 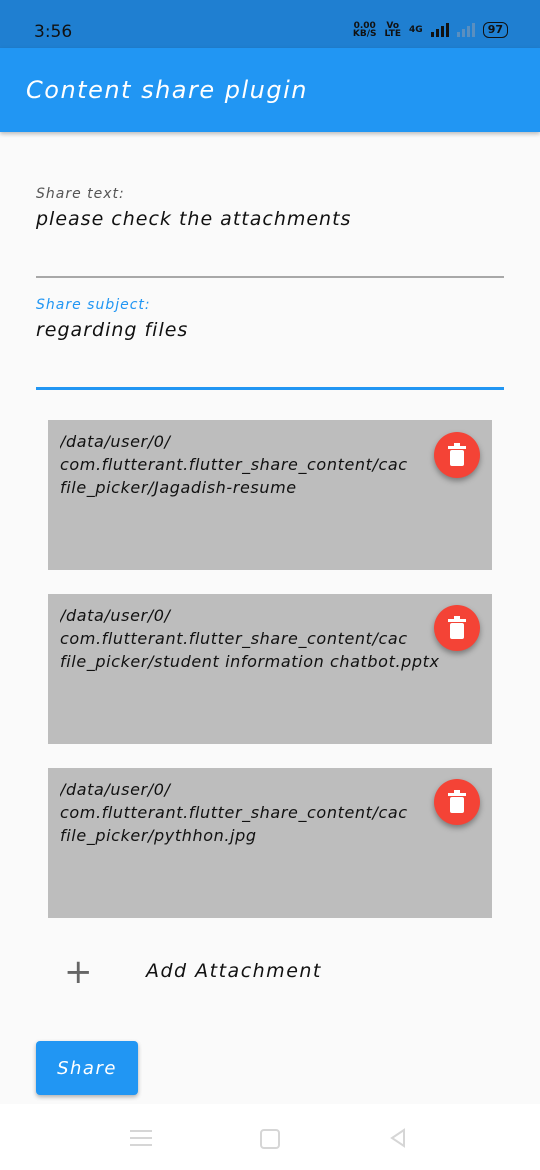 What do you see at coordinates (53, 32) in the screenshot?
I see `status-time: 3:56` at bounding box center [53, 32].